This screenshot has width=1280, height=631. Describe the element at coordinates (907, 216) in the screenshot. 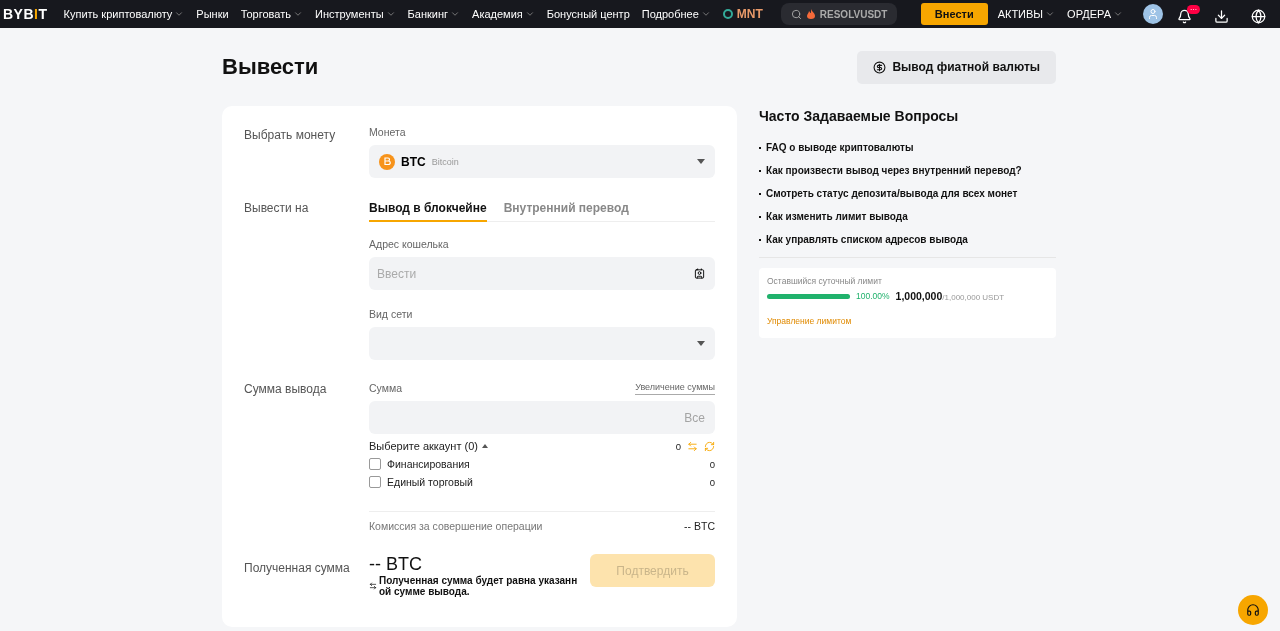

I see `faq-link: Как изменить лимит вывода` at that location.